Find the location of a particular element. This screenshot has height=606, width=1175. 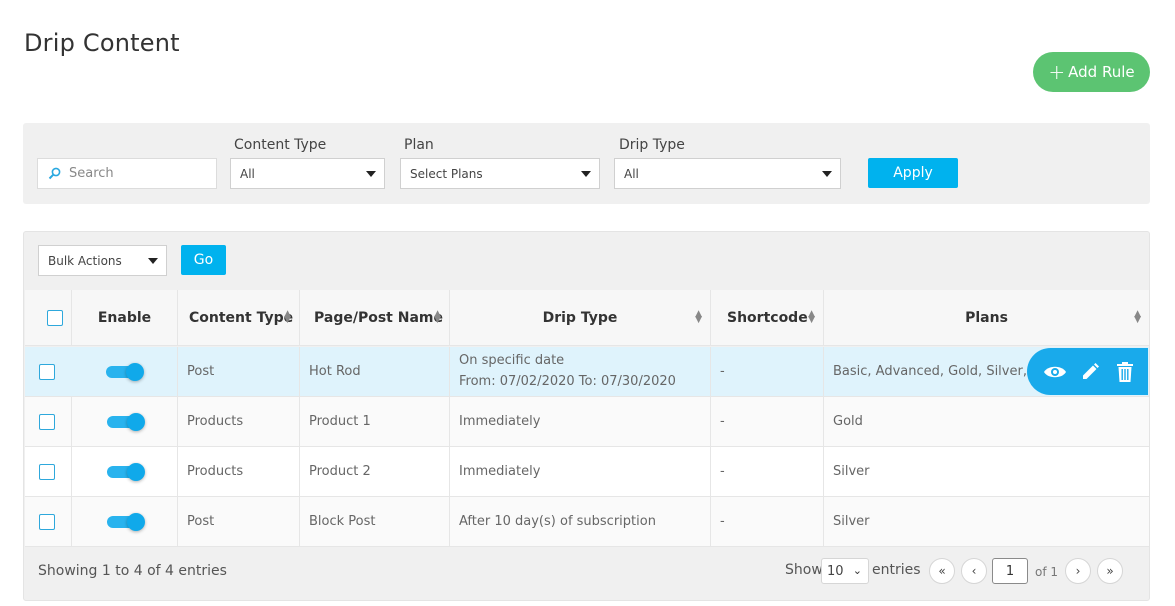

plan-value: Select Plans is located at coordinates (446, 173).